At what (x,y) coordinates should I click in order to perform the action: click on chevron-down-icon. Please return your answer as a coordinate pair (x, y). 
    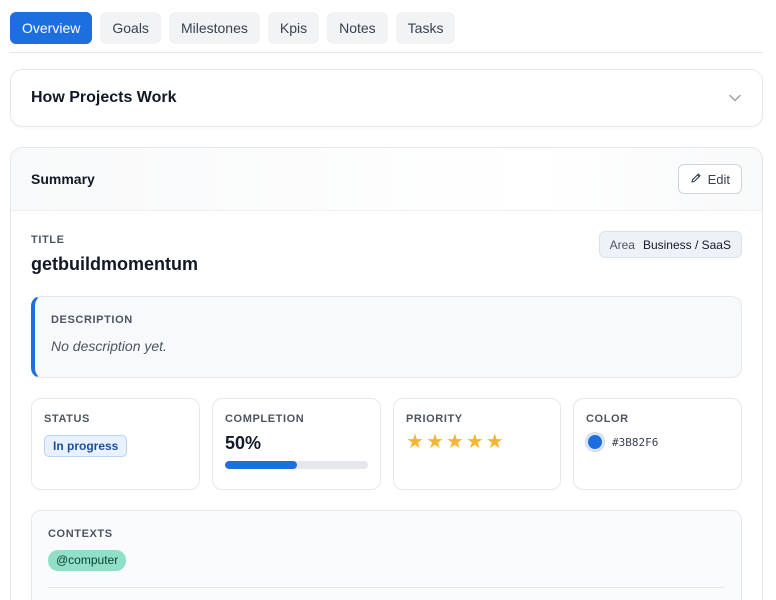
    Looking at the image, I should click on (735, 98).